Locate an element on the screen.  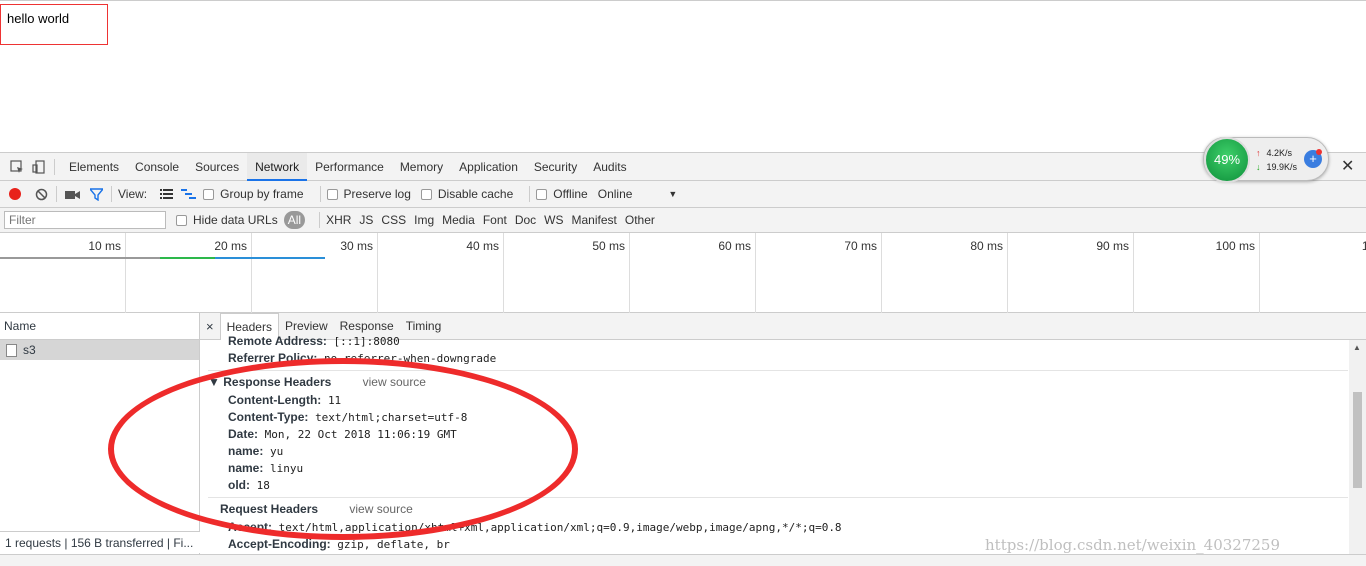
waterfall-overview-icon is located at coordinates (188, 194).